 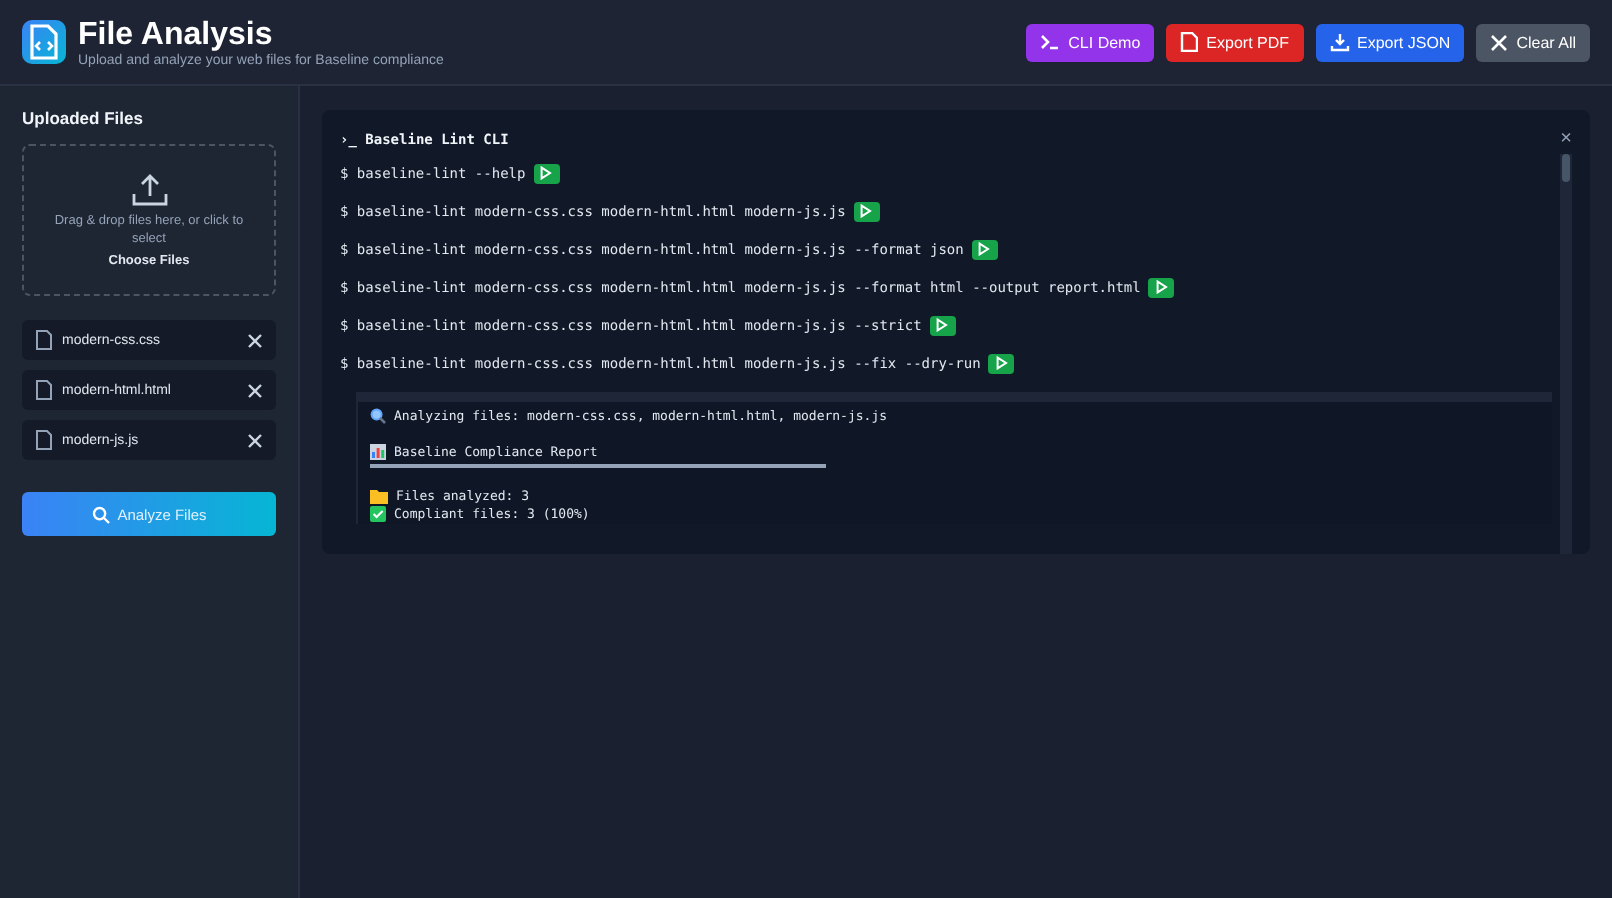 What do you see at coordinates (83, 118) in the screenshot?
I see `sidebar-title: Uploaded Files` at bounding box center [83, 118].